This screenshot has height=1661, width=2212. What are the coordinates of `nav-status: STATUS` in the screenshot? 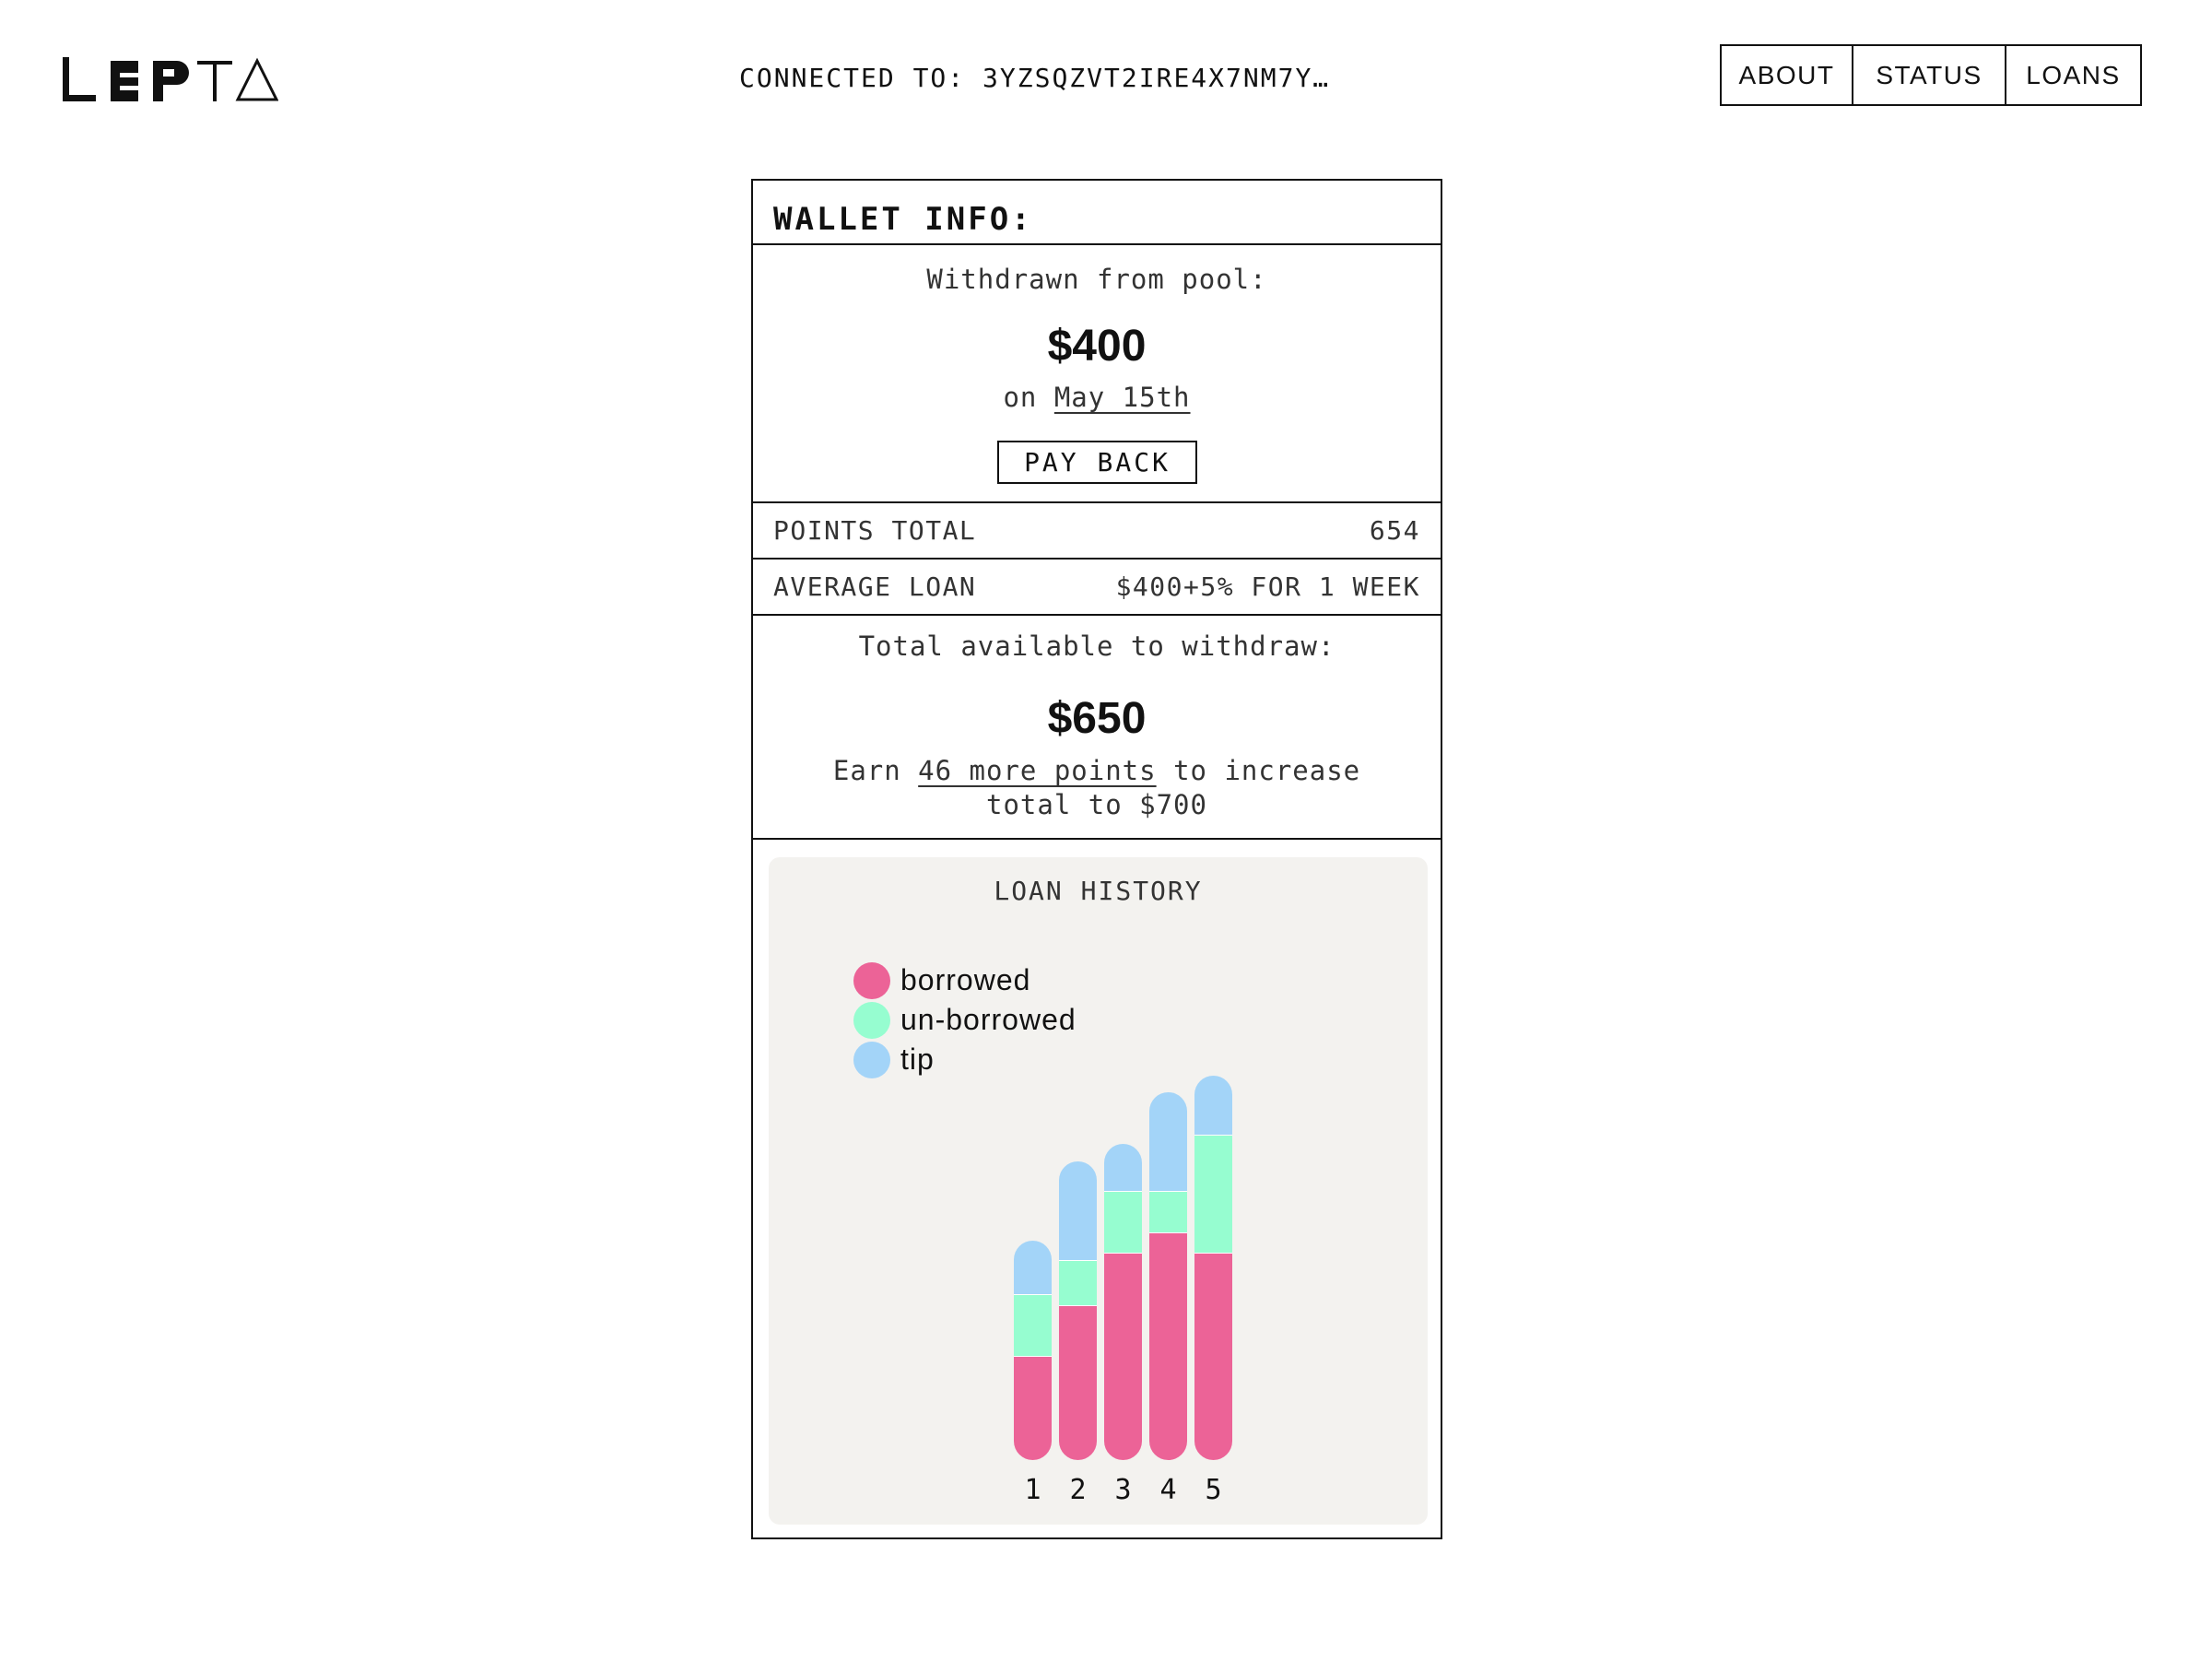 It's located at (1929, 75).